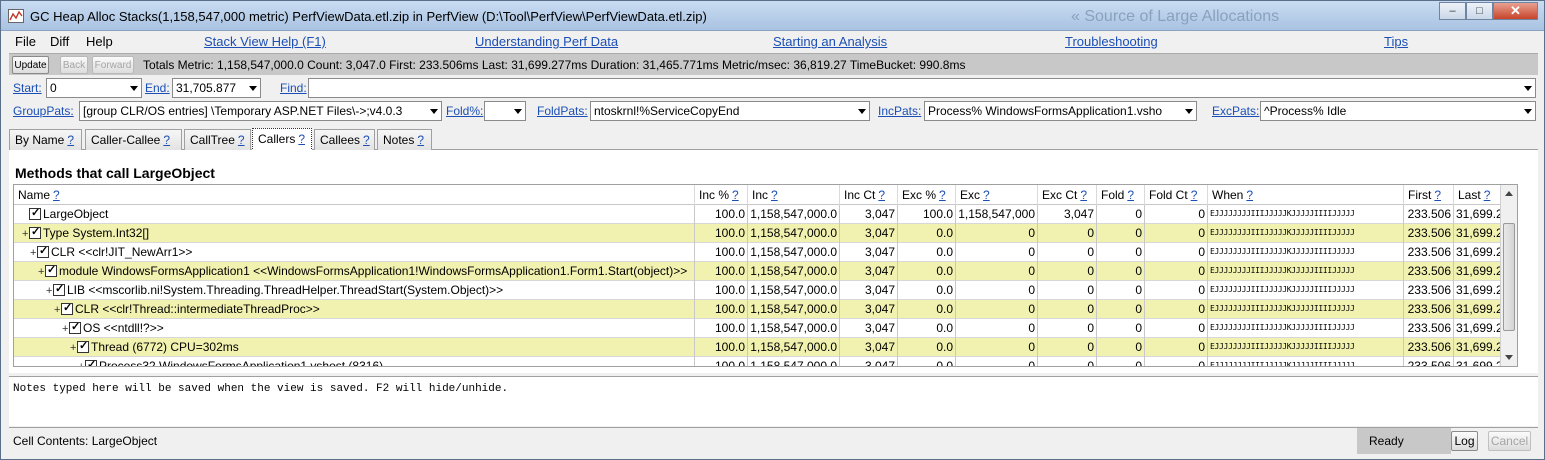 This screenshot has width=1545, height=460. I want to click on menu-file: File, so click(25, 41).